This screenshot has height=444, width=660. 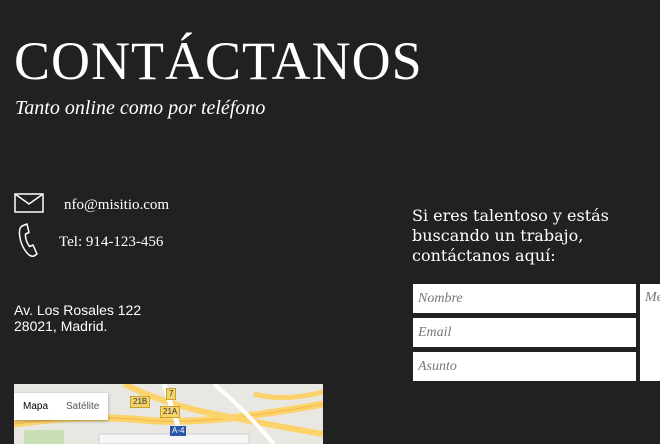 I want to click on address-line-1: Av. Los Rosales 122, so click(x=78, y=310).